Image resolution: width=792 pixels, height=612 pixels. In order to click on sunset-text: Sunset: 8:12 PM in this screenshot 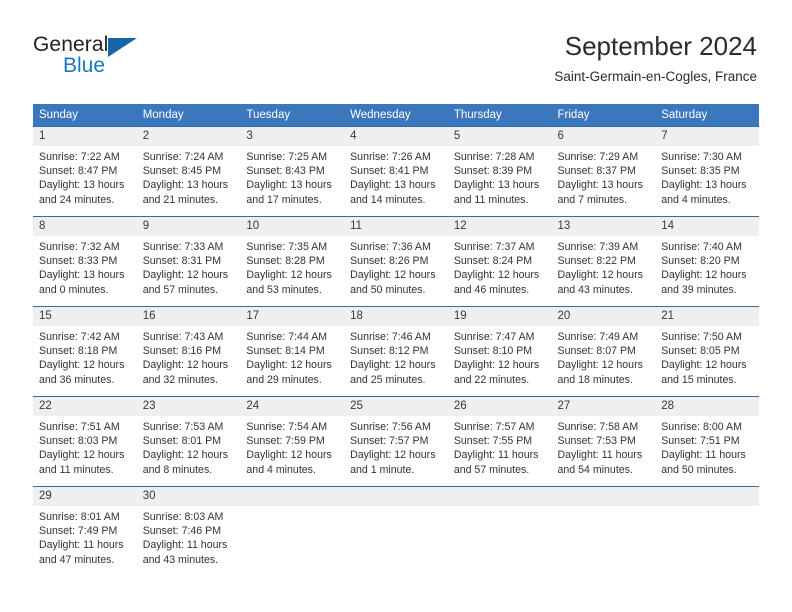, I will do `click(389, 351)`.